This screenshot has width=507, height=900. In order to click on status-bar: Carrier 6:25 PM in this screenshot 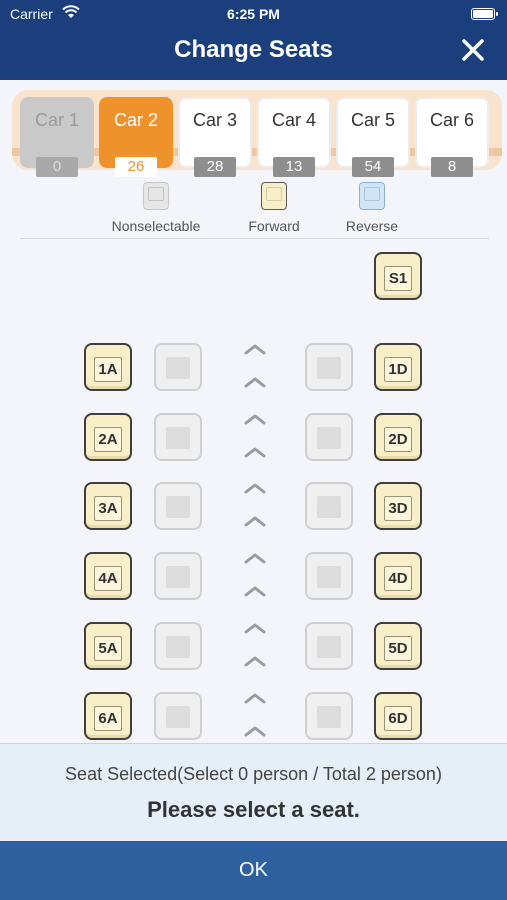, I will do `click(253, 14)`.